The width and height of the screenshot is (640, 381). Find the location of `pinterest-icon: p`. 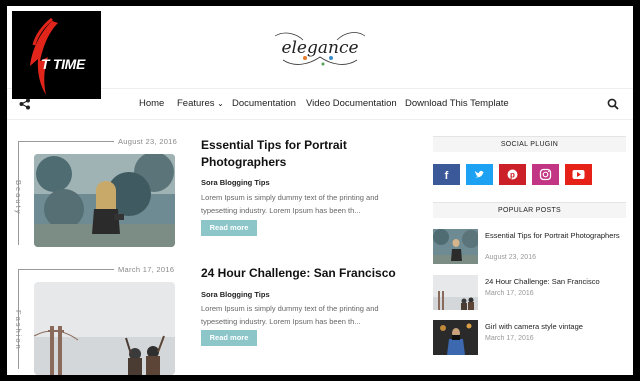

pinterest-icon: p is located at coordinates (512, 174).